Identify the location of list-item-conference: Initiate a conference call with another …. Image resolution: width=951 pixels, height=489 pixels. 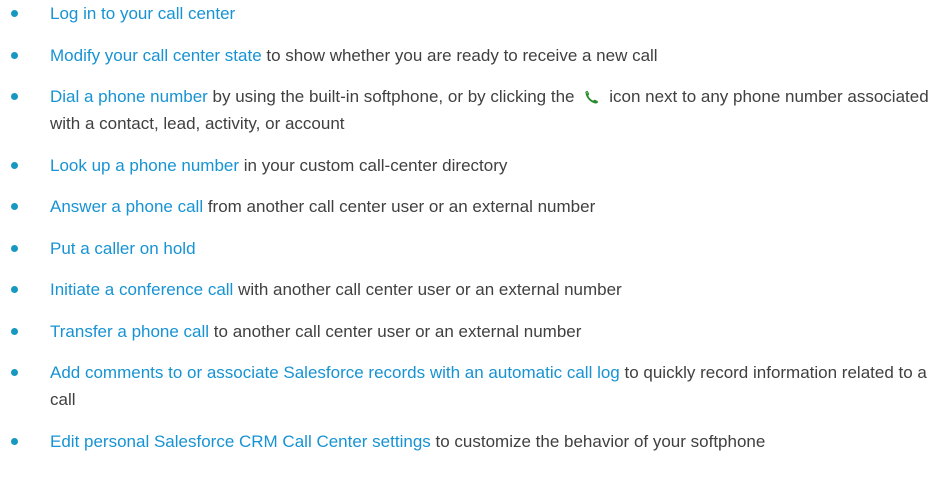
(475, 289).